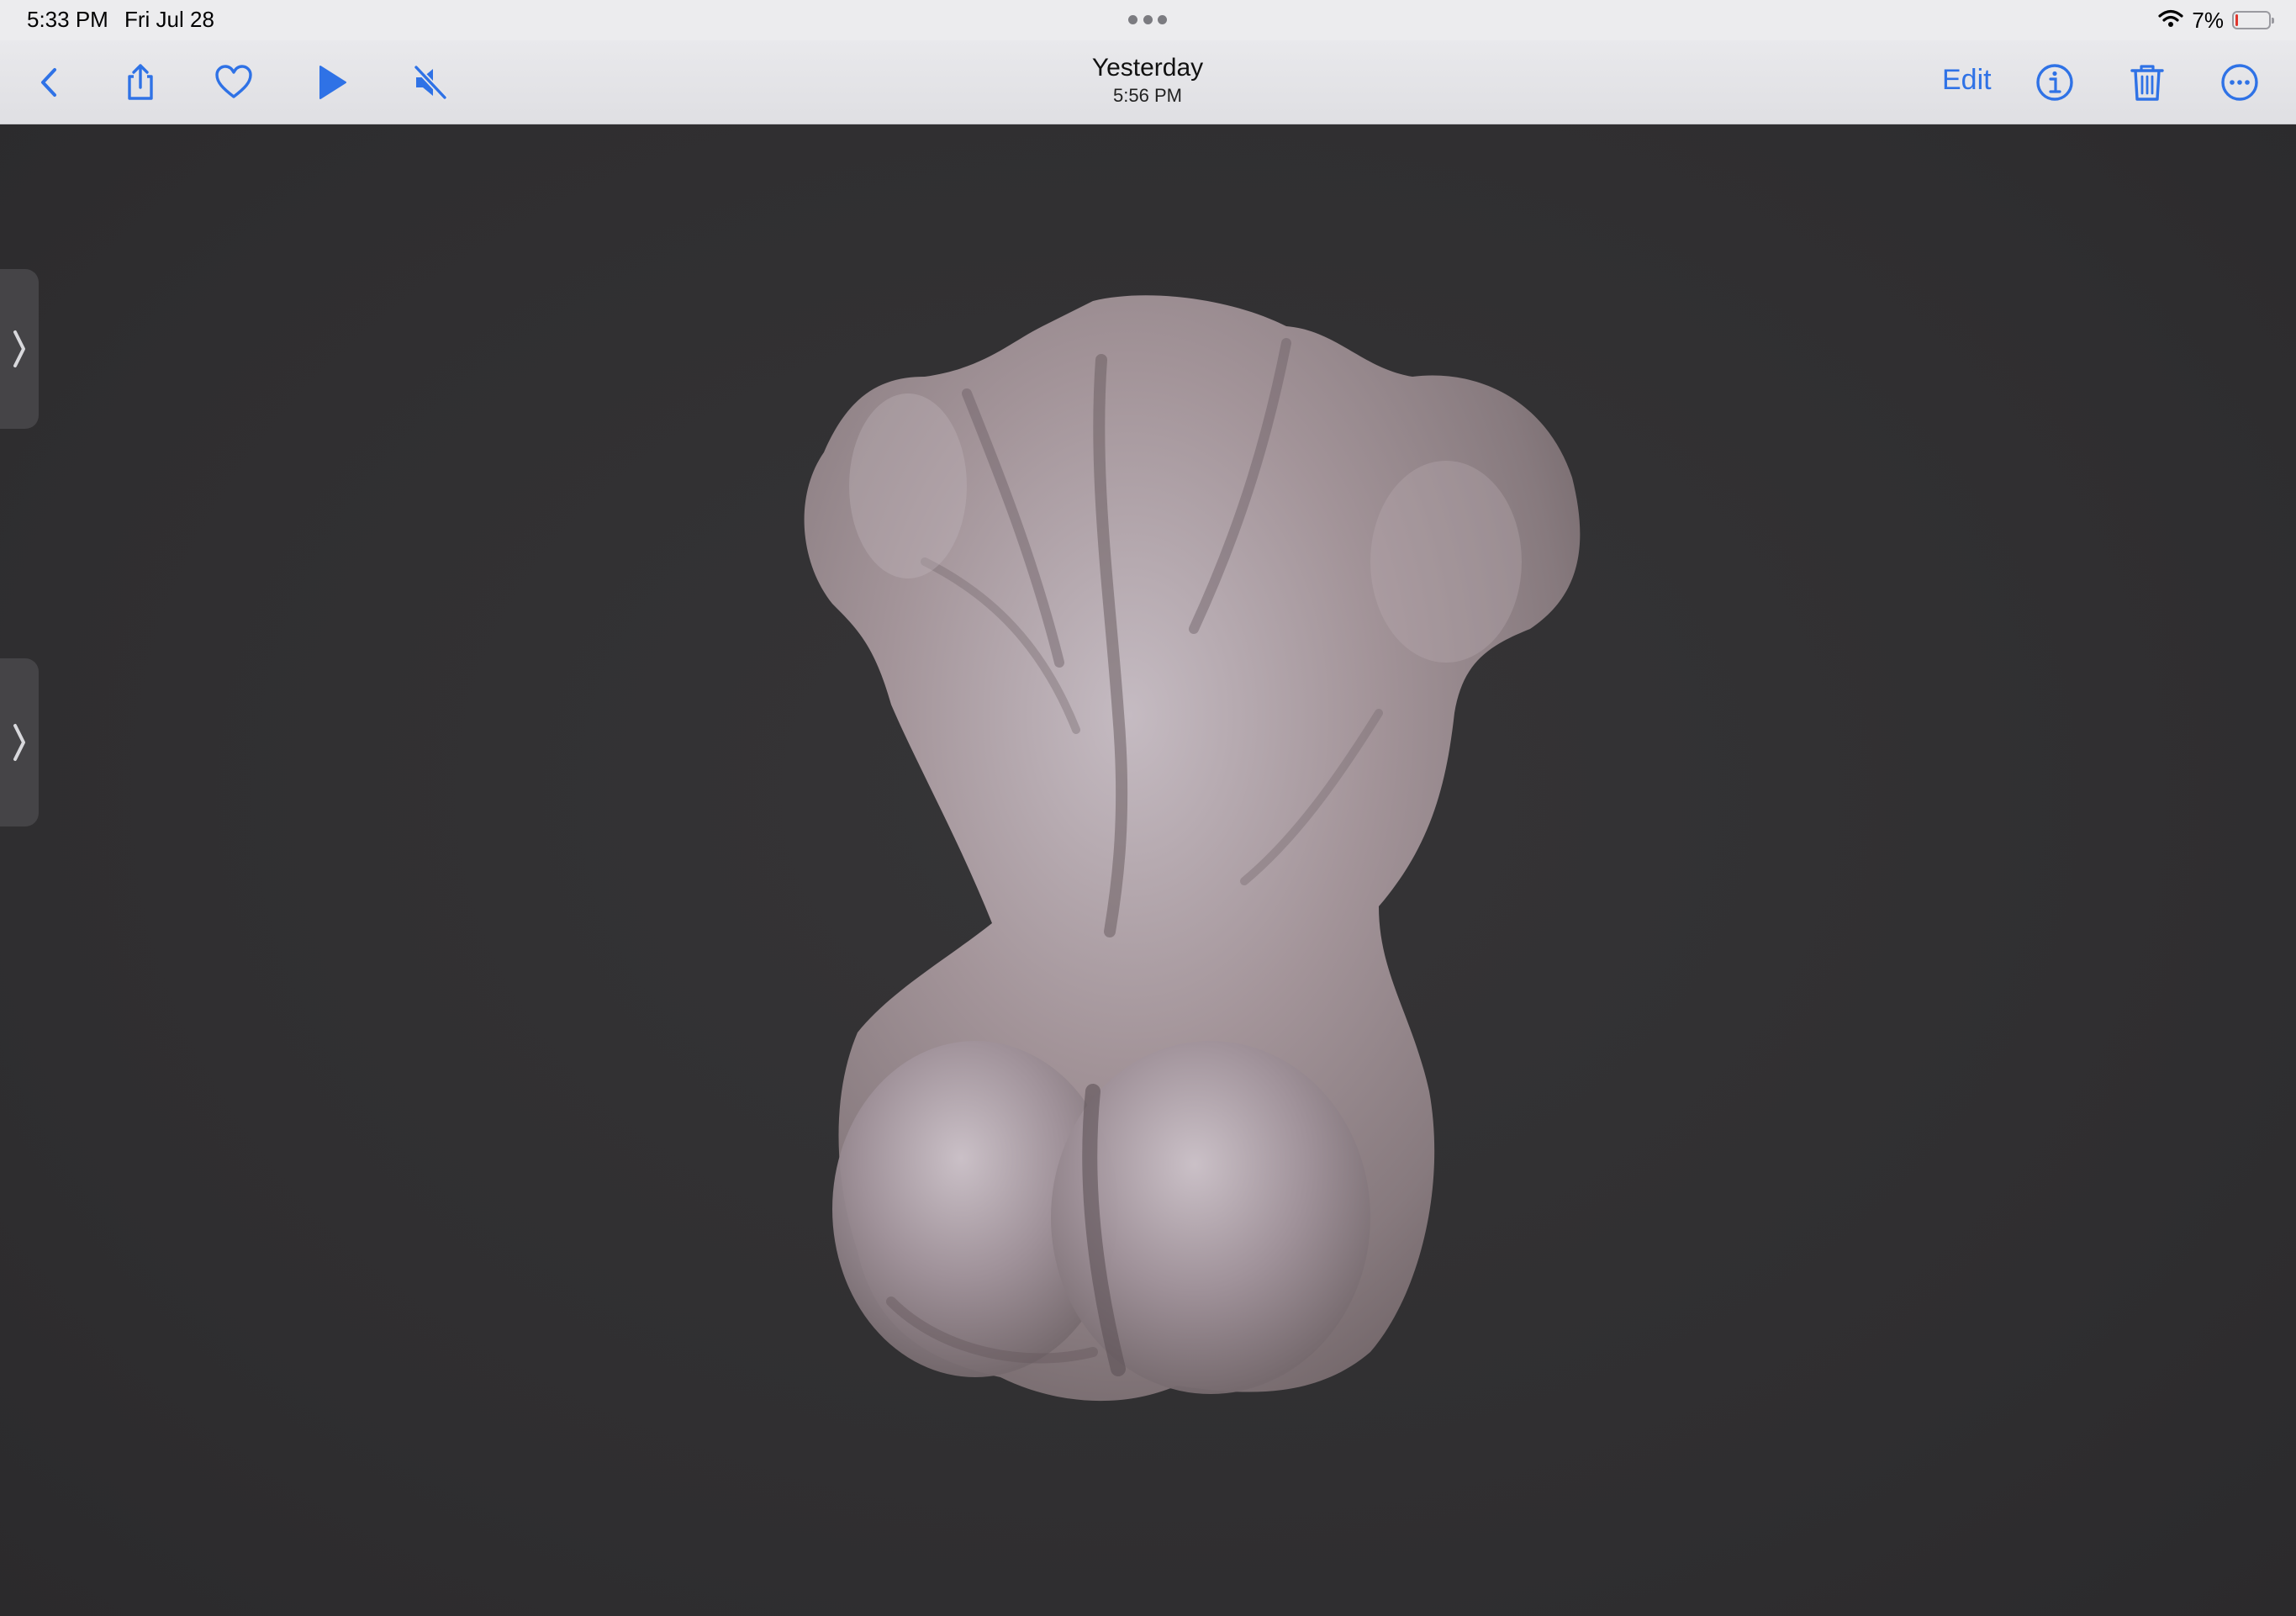 This screenshot has height=1616, width=2296. Describe the element at coordinates (2208, 20) in the screenshot. I see `battery-percent: 7%` at that location.